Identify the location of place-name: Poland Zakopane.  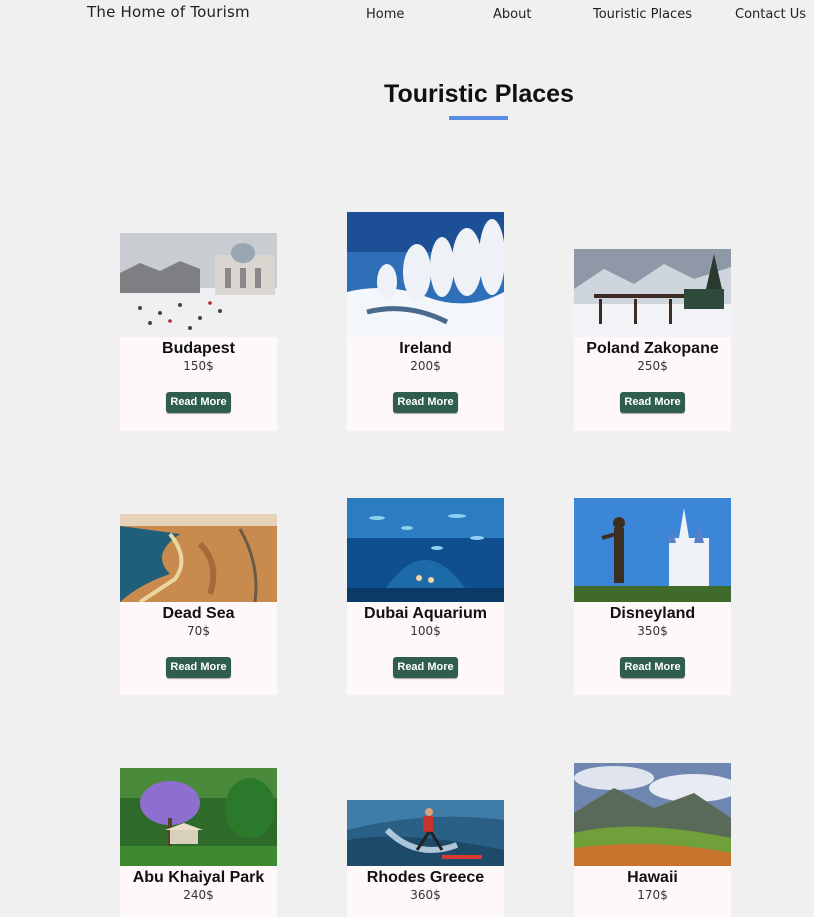
(652, 348).